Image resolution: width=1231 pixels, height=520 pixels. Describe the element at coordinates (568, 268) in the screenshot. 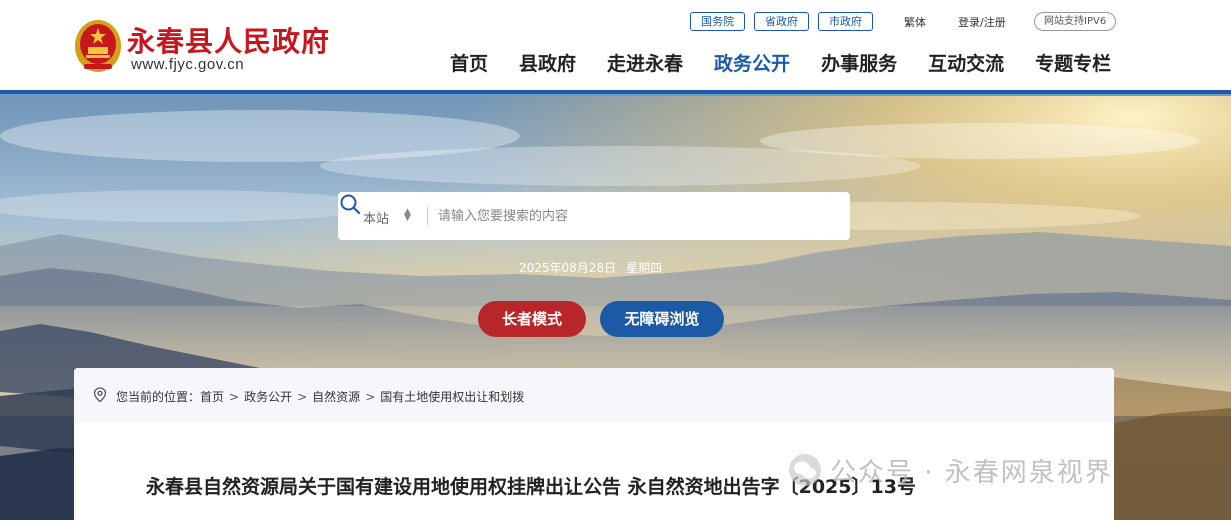

I see `date-value: 2025年08月28日` at that location.